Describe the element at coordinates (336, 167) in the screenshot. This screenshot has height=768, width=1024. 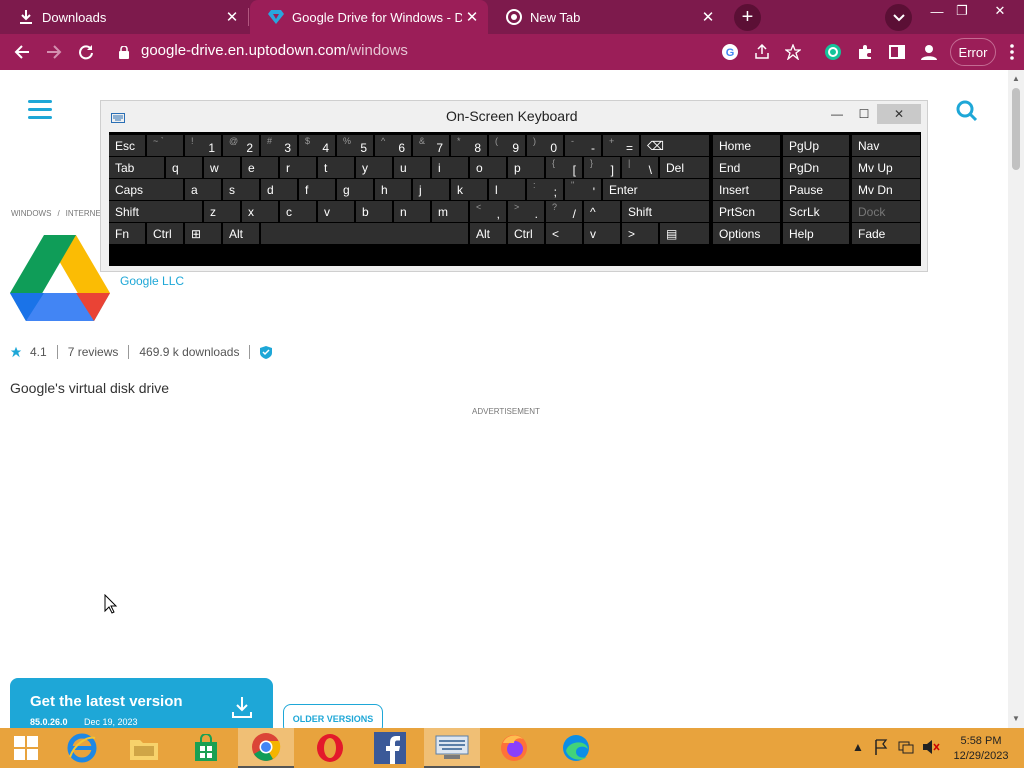
I see `osk-key-t: t` at that location.